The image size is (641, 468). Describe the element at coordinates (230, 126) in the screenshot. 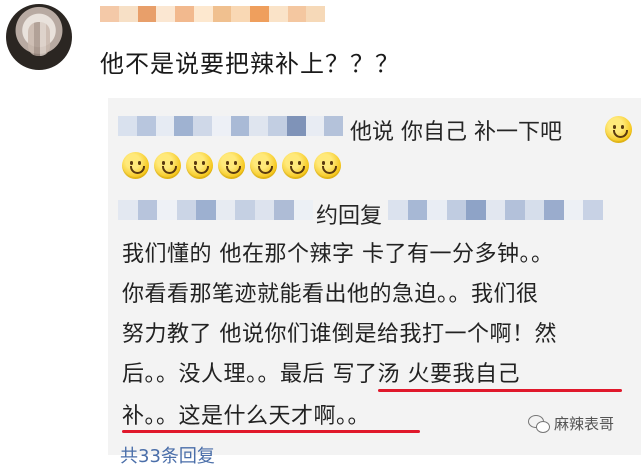

I see `reply1-username-redacted` at that location.